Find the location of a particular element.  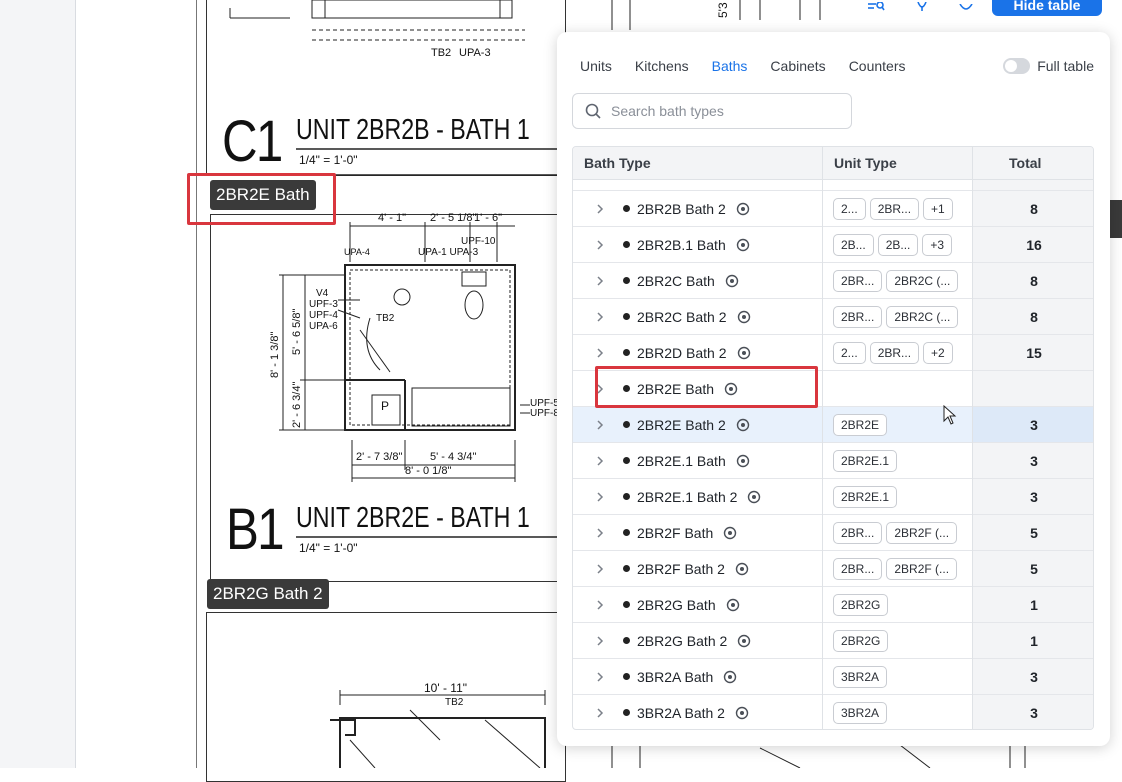

table-row: 2BR2F Bath 2 2BR... 2BR2F (... 5 is located at coordinates (833, 569).